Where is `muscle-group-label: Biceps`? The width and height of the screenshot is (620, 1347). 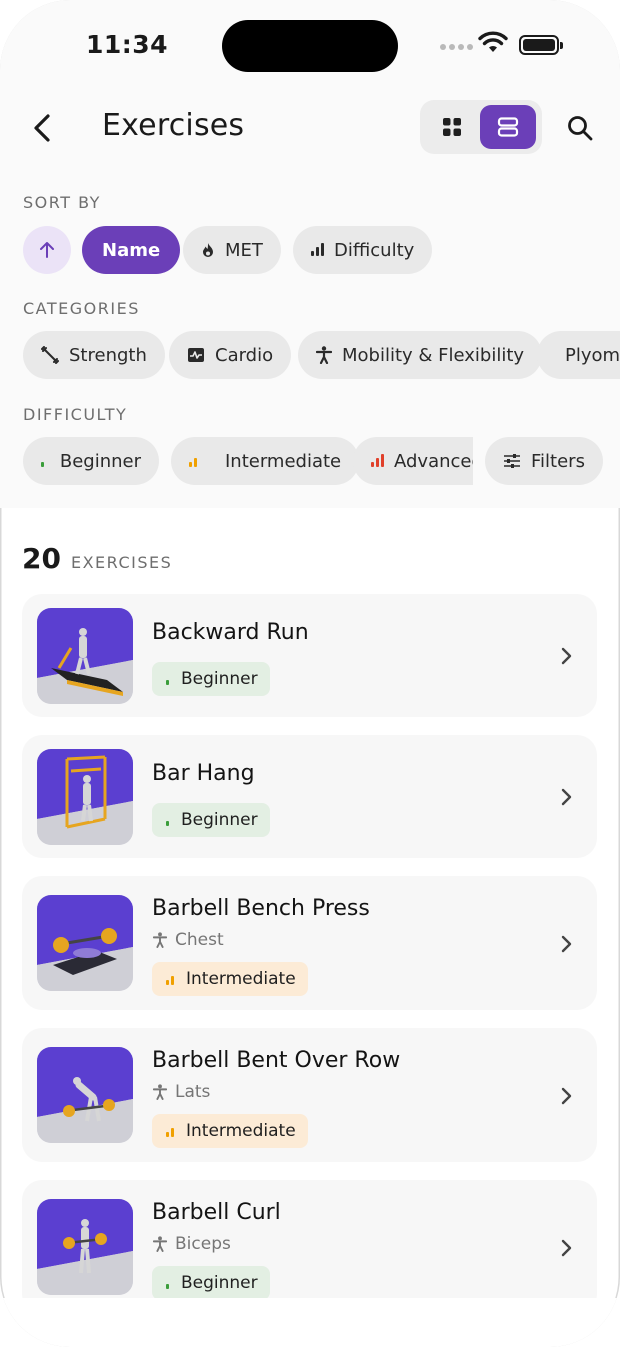 muscle-group-label: Biceps is located at coordinates (203, 1244).